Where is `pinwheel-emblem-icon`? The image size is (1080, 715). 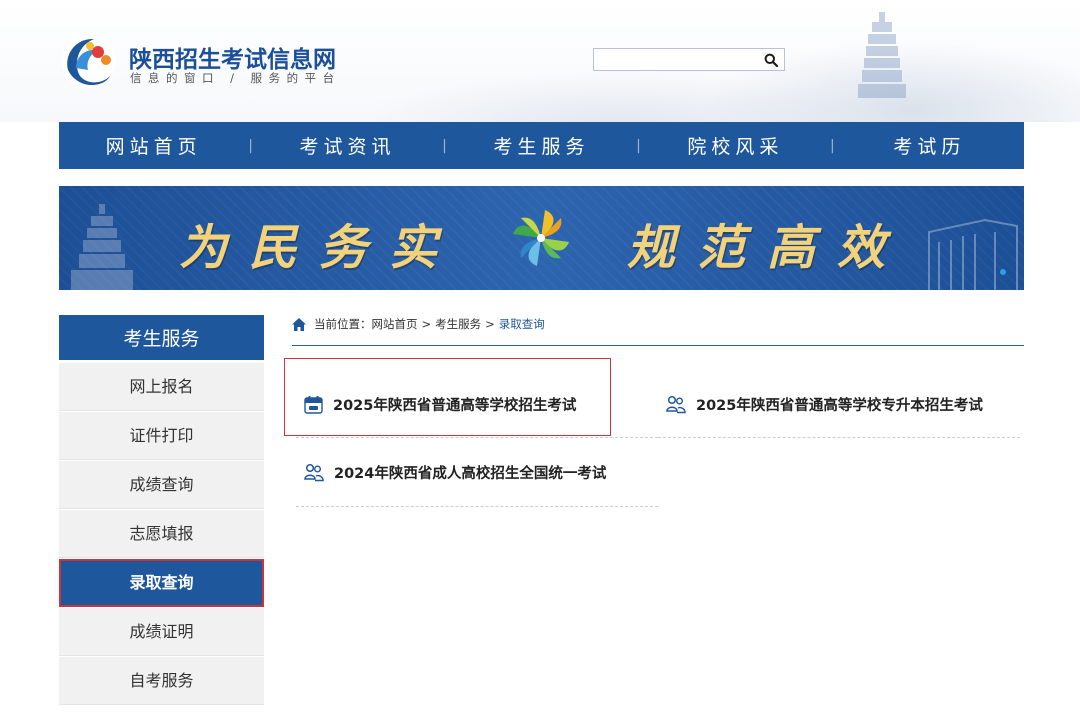
pinwheel-emblem-icon is located at coordinates (541, 238).